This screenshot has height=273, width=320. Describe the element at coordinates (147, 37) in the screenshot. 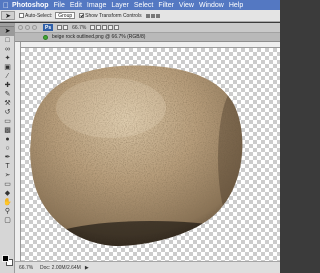

I see `document-tab: beige rock outlined.png @ 66.7% (RGB/8)` at that location.